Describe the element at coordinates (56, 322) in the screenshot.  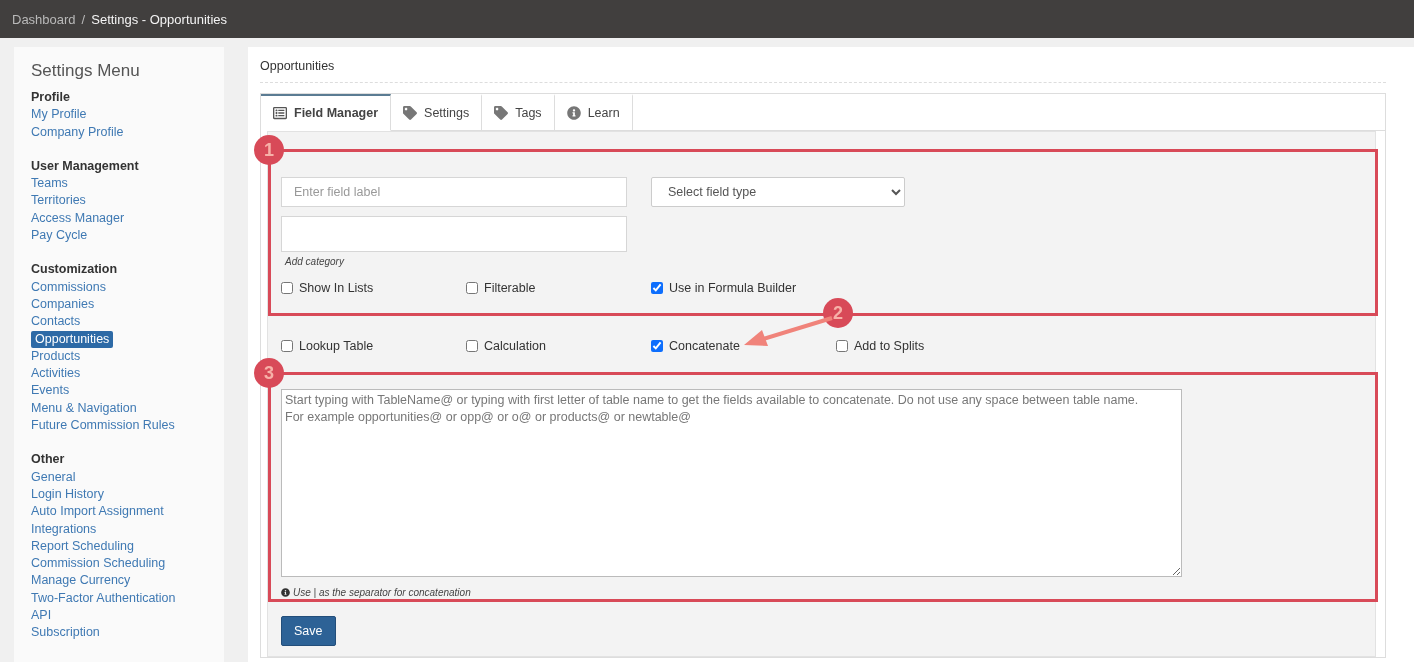
I see `sidebar-link: Contacts` at that location.